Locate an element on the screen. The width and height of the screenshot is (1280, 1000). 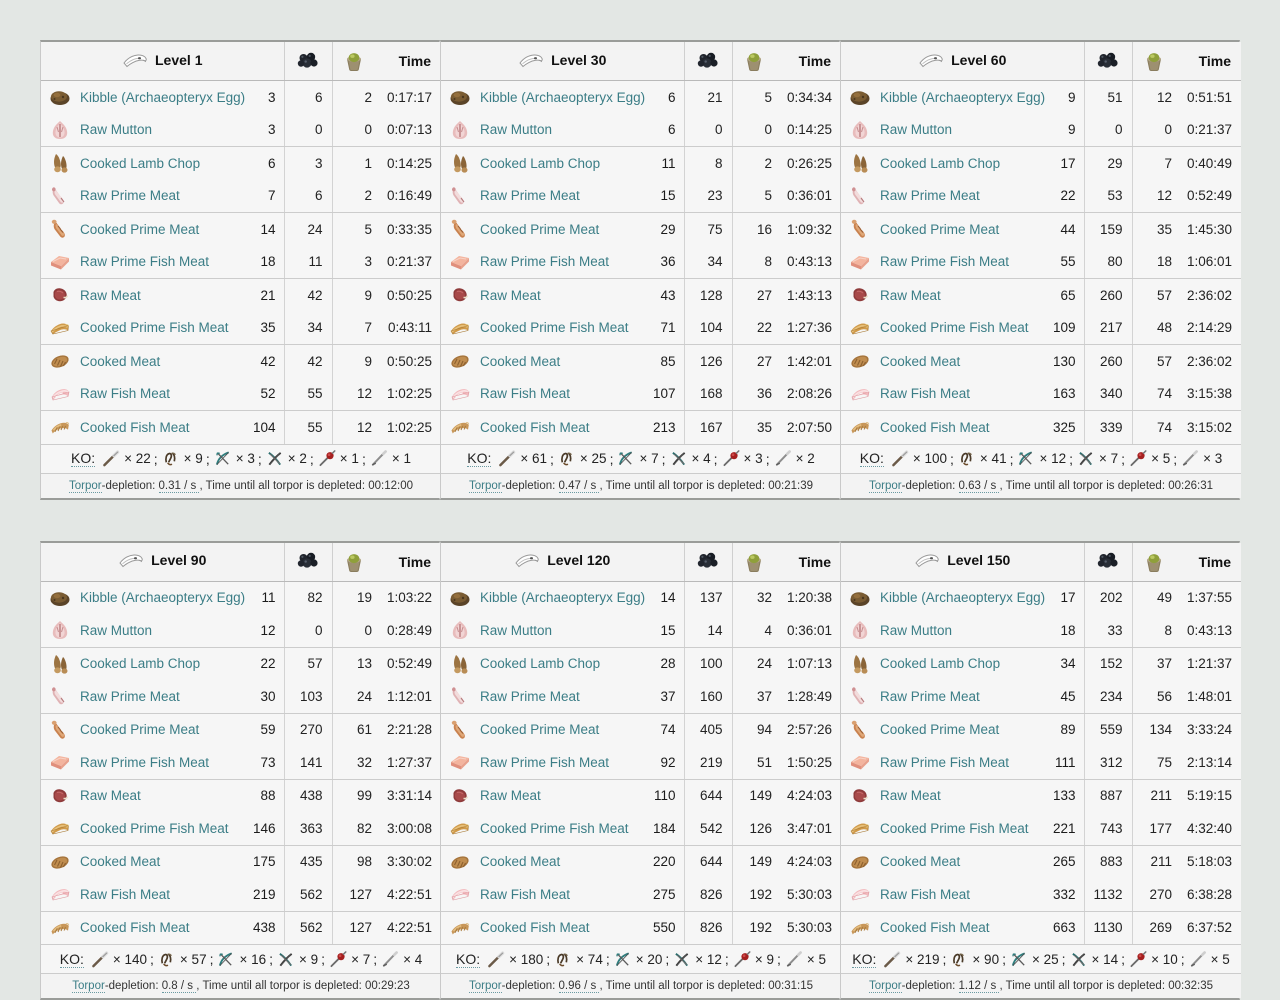
table-row: Cooked Fish Meat 213 167 35 2:07:50 is located at coordinates (641, 427).